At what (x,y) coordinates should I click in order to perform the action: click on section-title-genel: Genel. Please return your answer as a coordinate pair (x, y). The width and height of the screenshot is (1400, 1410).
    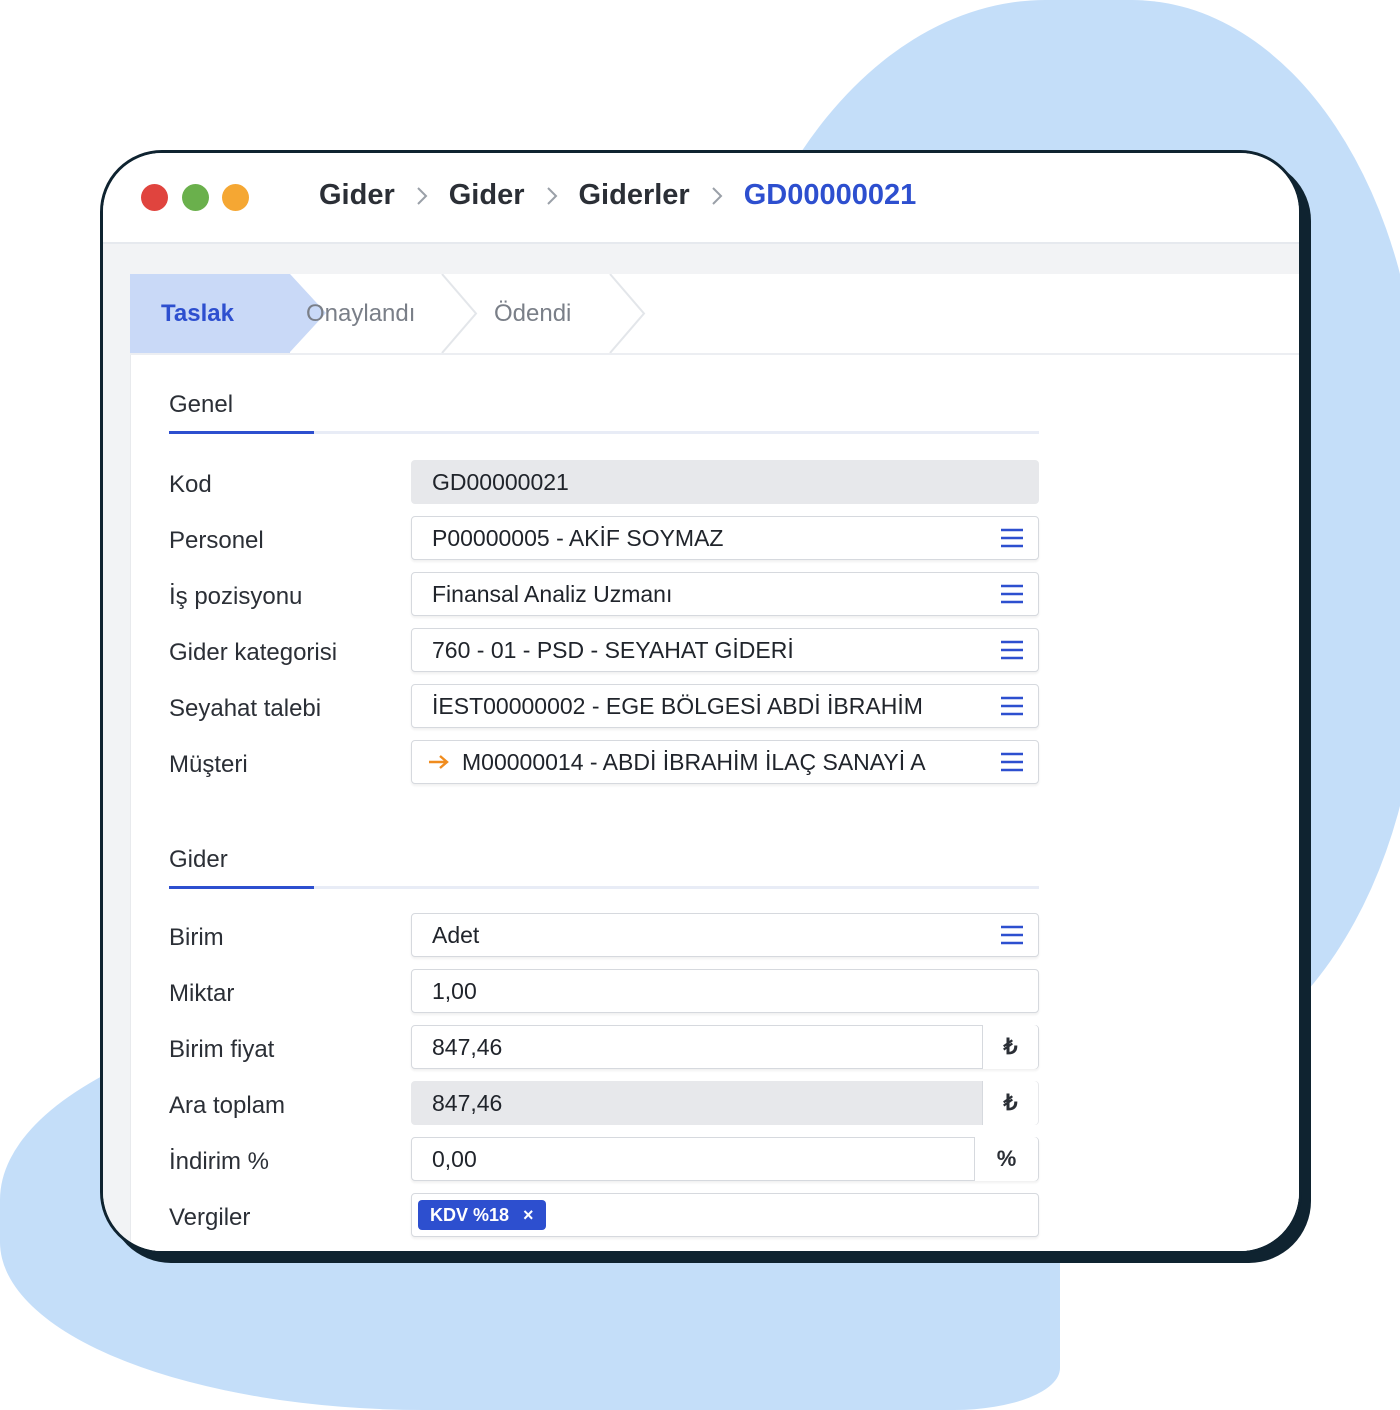
    Looking at the image, I should click on (201, 404).